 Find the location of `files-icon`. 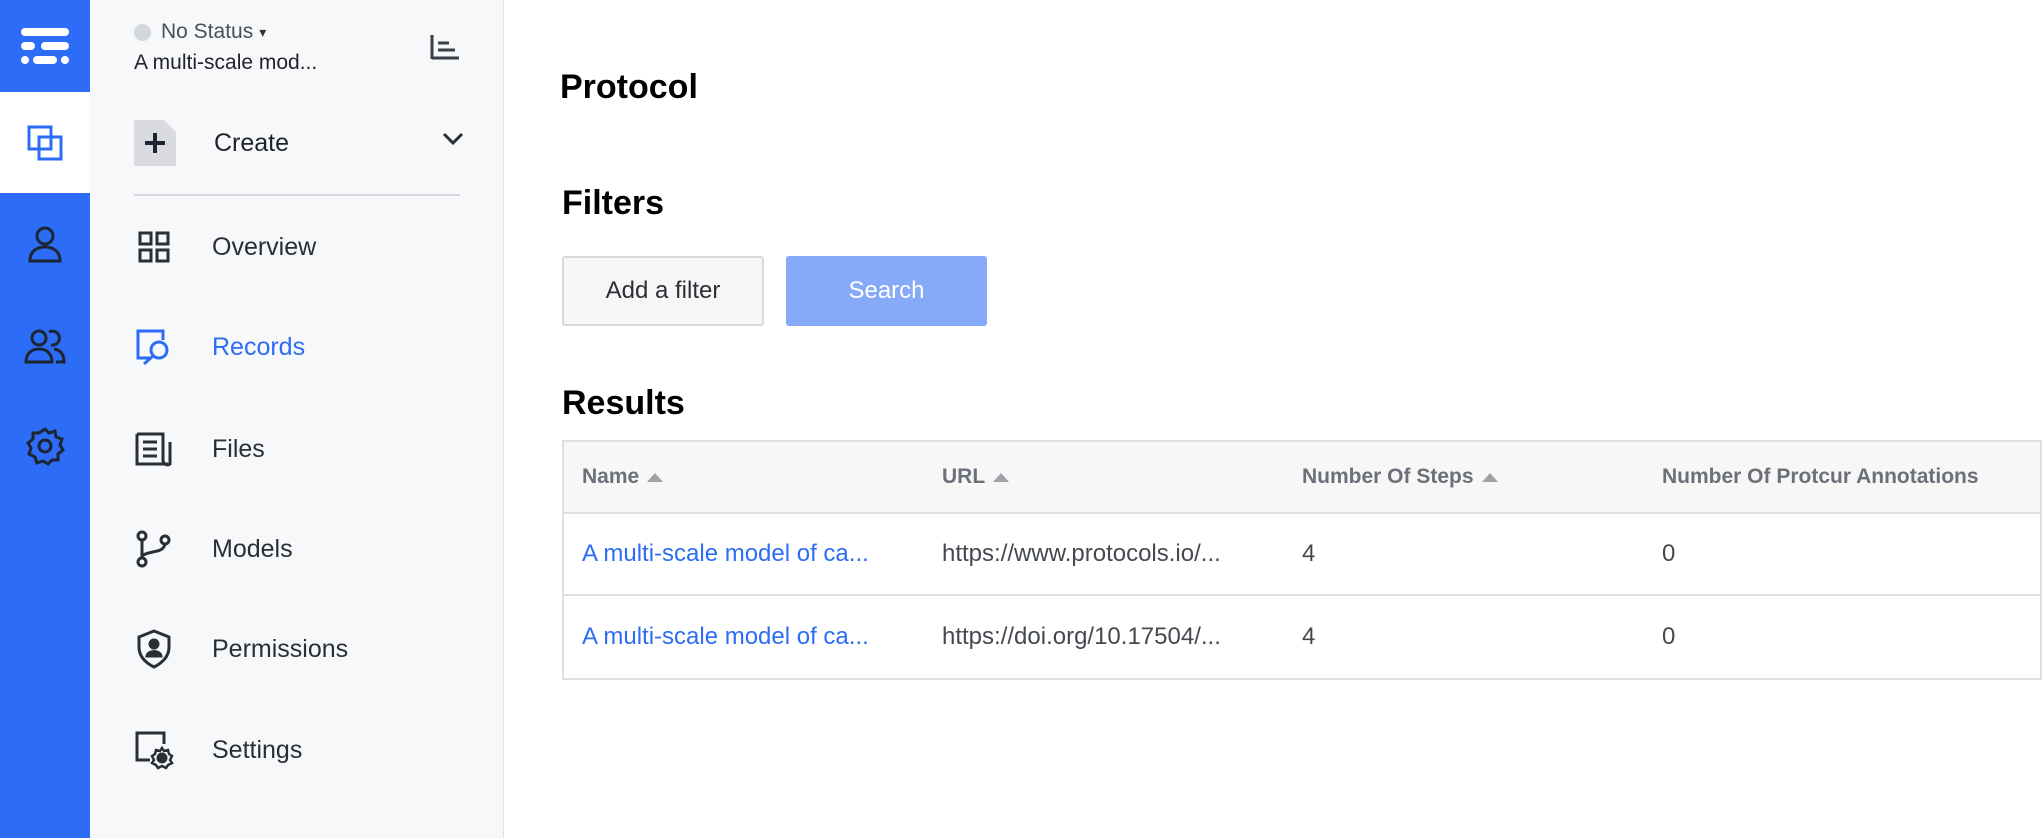

files-icon is located at coordinates (154, 449).